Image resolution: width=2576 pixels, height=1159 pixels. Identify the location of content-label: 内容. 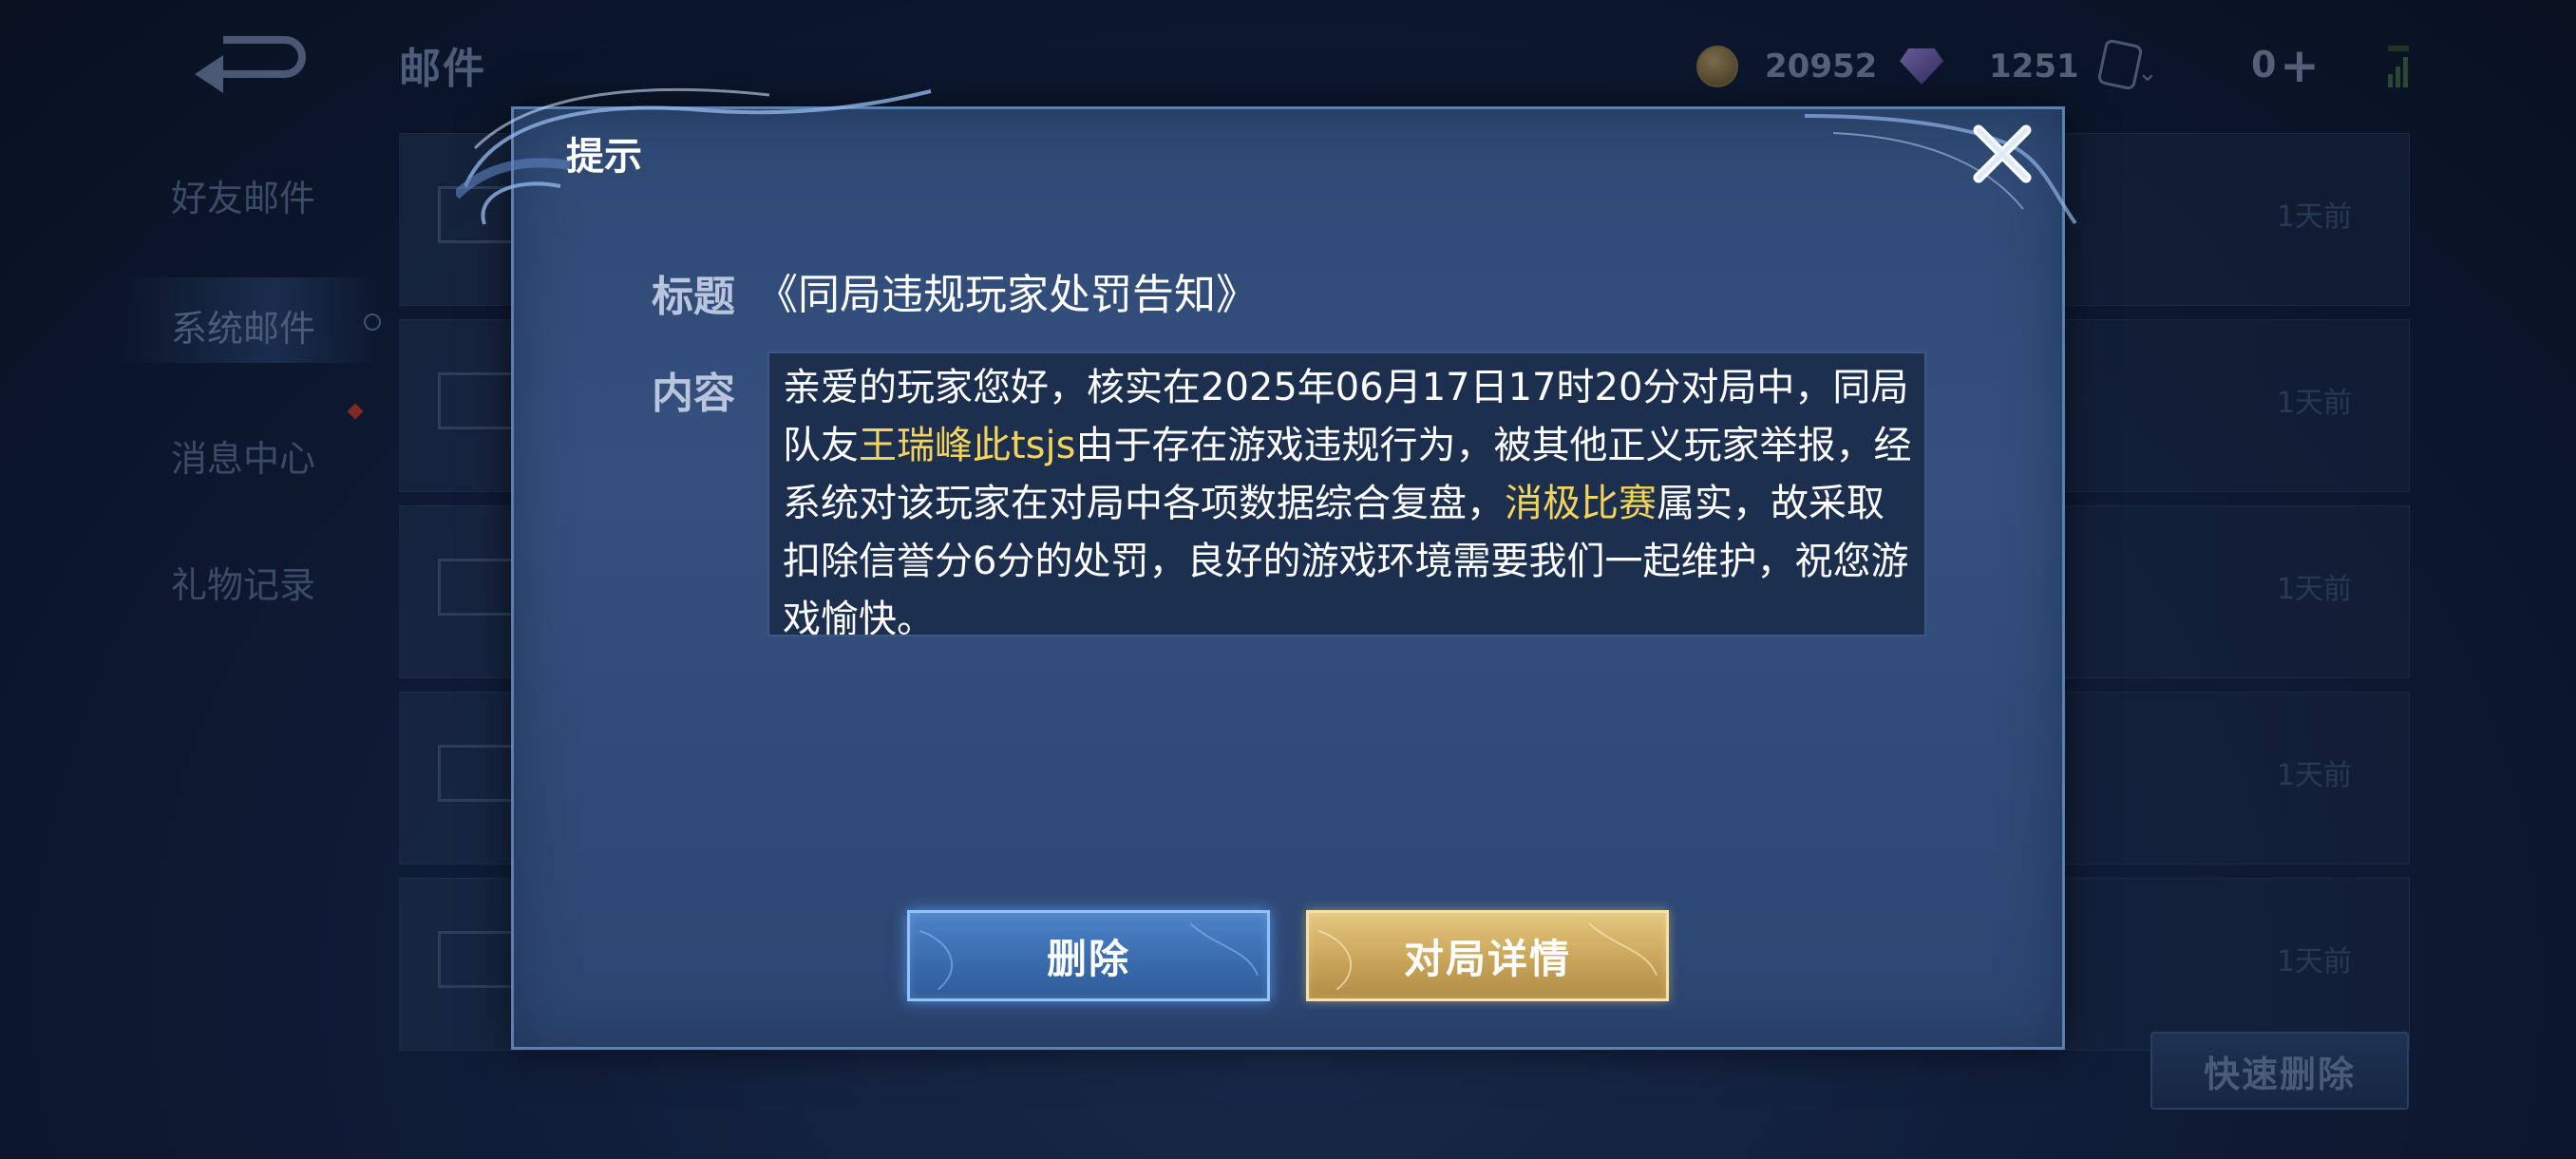
(693, 394).